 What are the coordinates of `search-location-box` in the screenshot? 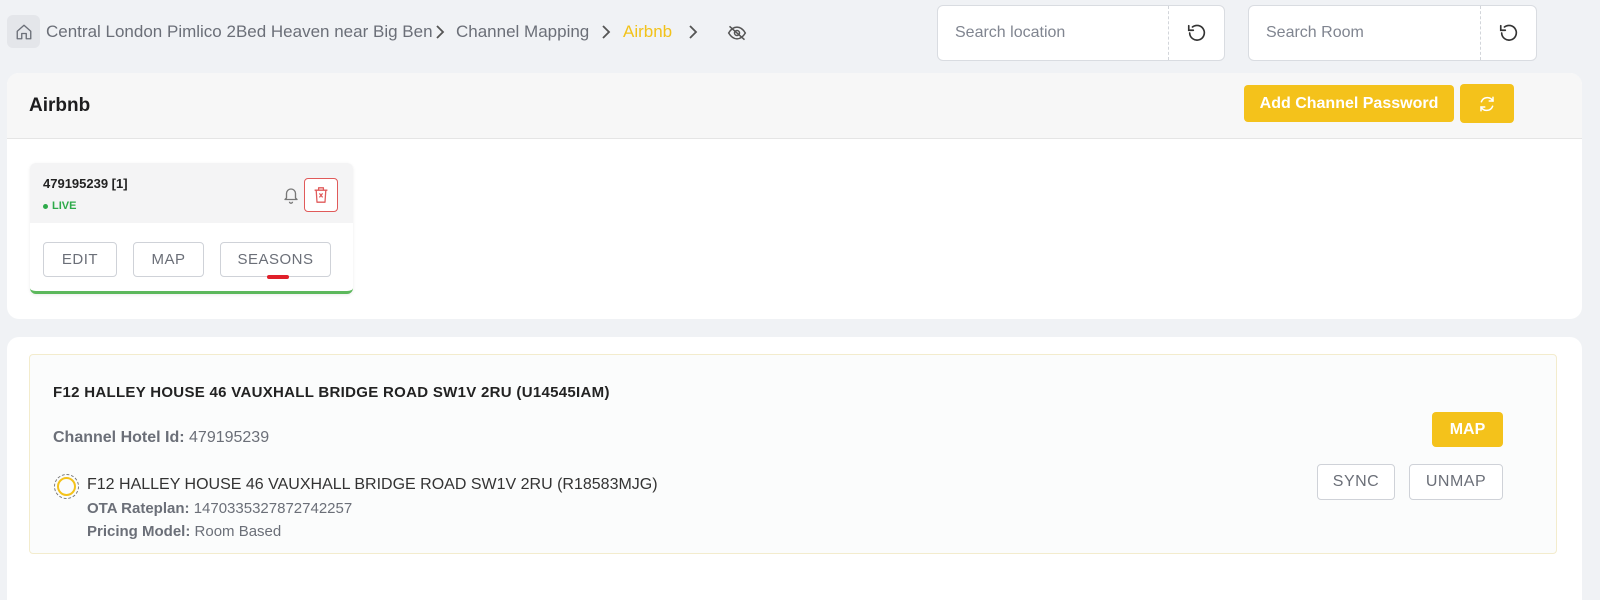 It's located at (1081, 33).